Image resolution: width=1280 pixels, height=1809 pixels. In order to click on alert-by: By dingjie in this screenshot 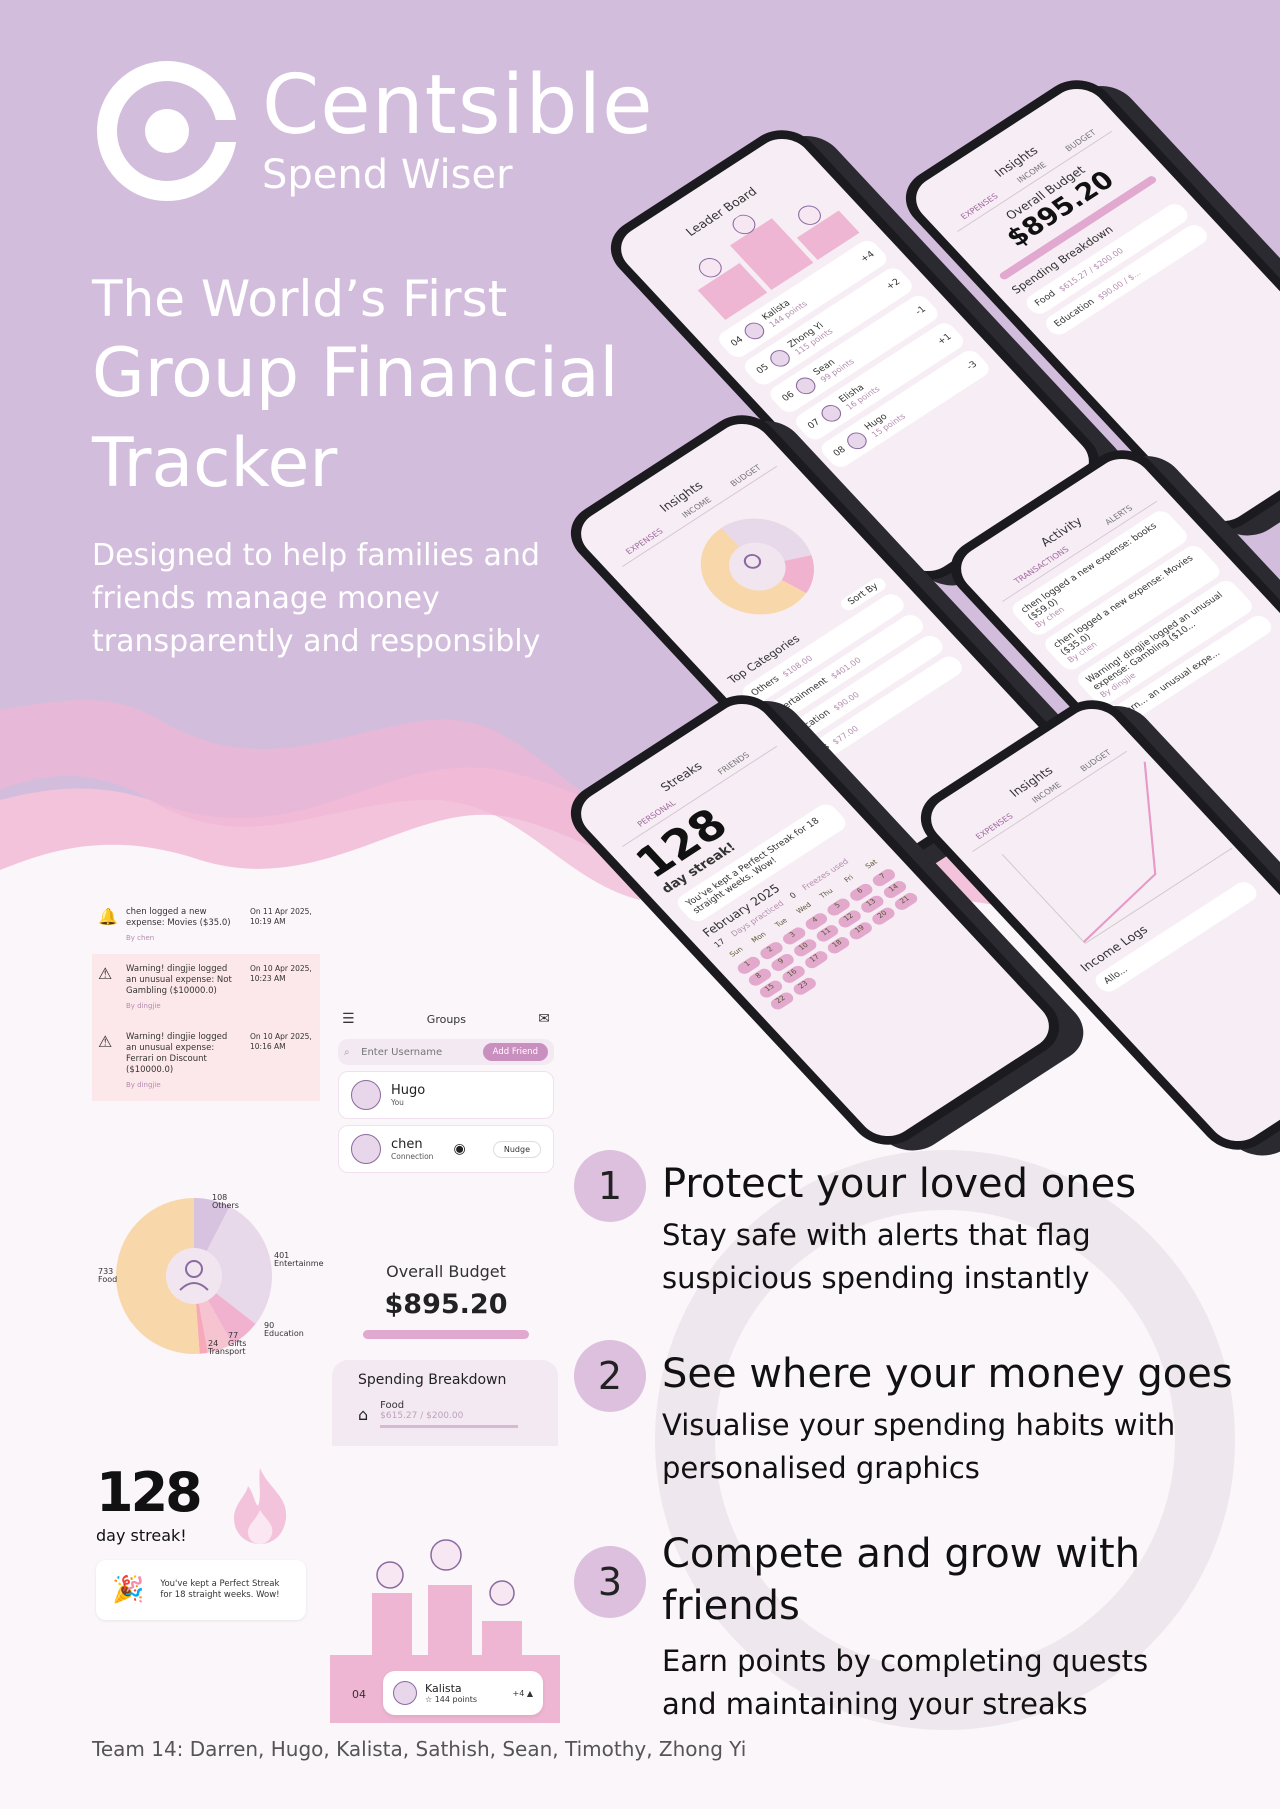, I will do `click(143, 1006)`.